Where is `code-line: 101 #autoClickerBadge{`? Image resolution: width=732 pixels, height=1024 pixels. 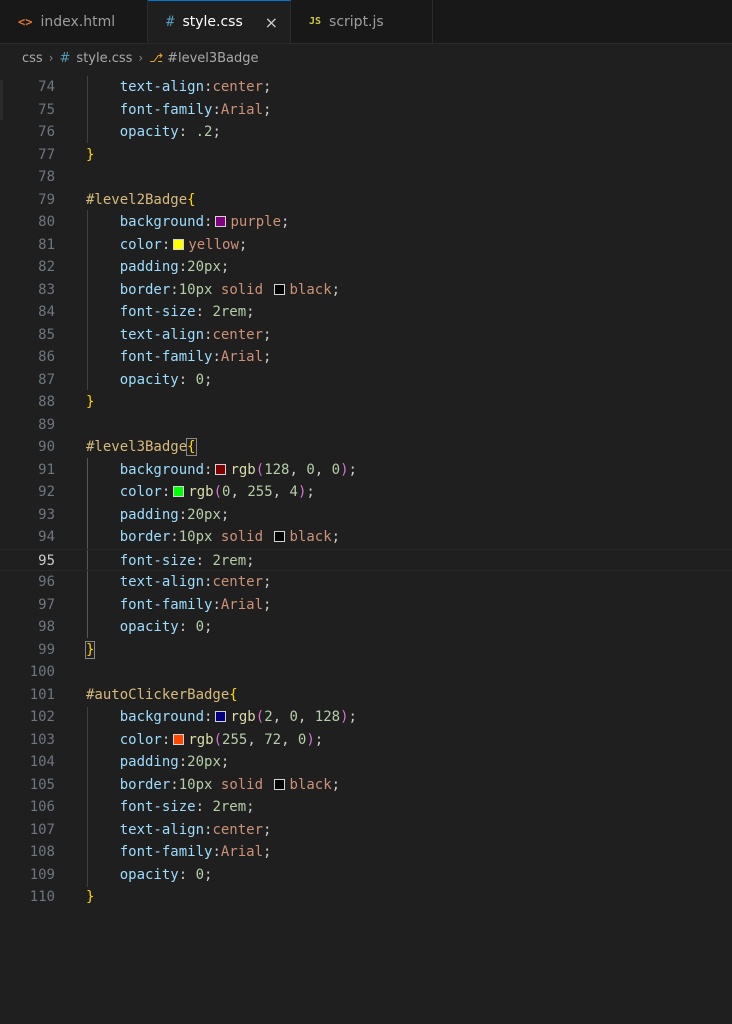 code-line: 101 #autoClickerBadge{ is located at coordinates (366, 695).